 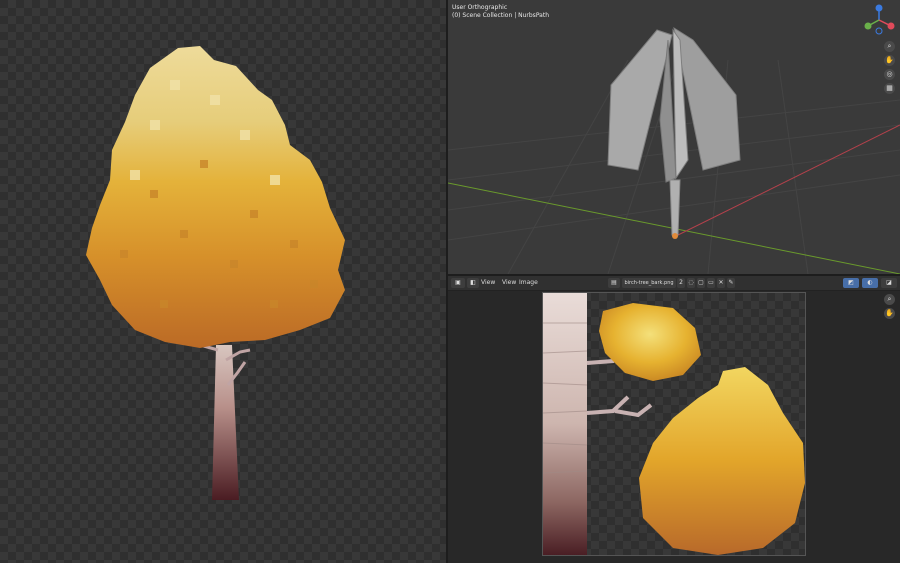 I want to click on fake-user-icon: ◌, so click(x=691, y=283).